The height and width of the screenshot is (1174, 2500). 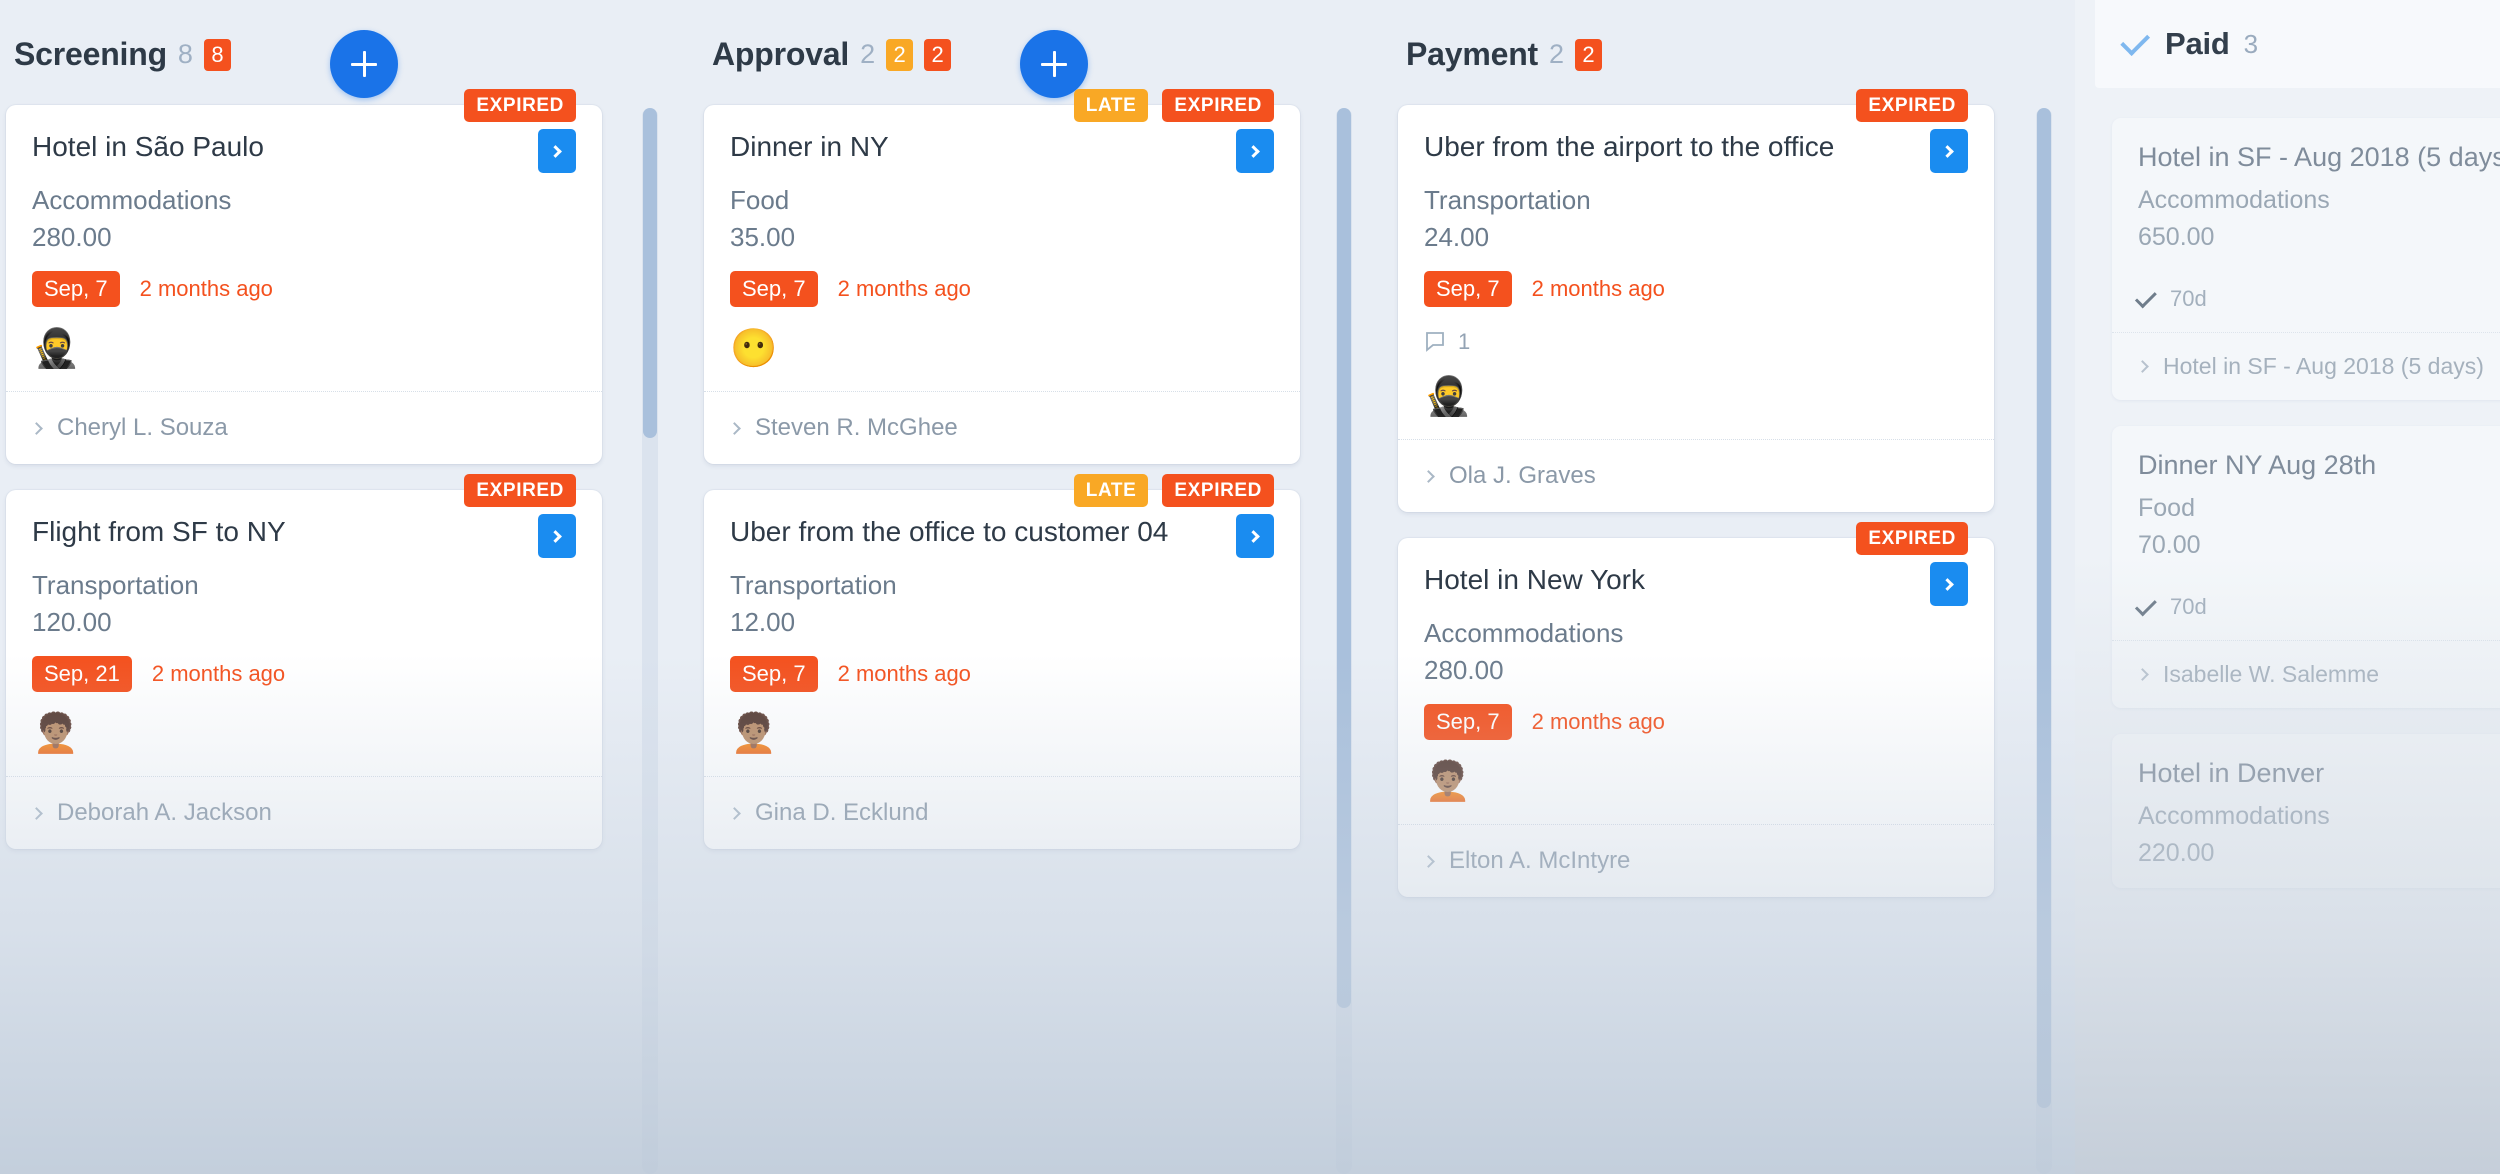 What do you see at coordinates (1111, 105) in the screenshot?
I see `status-flag-late: LATE` at bounding box center [1111, 105].